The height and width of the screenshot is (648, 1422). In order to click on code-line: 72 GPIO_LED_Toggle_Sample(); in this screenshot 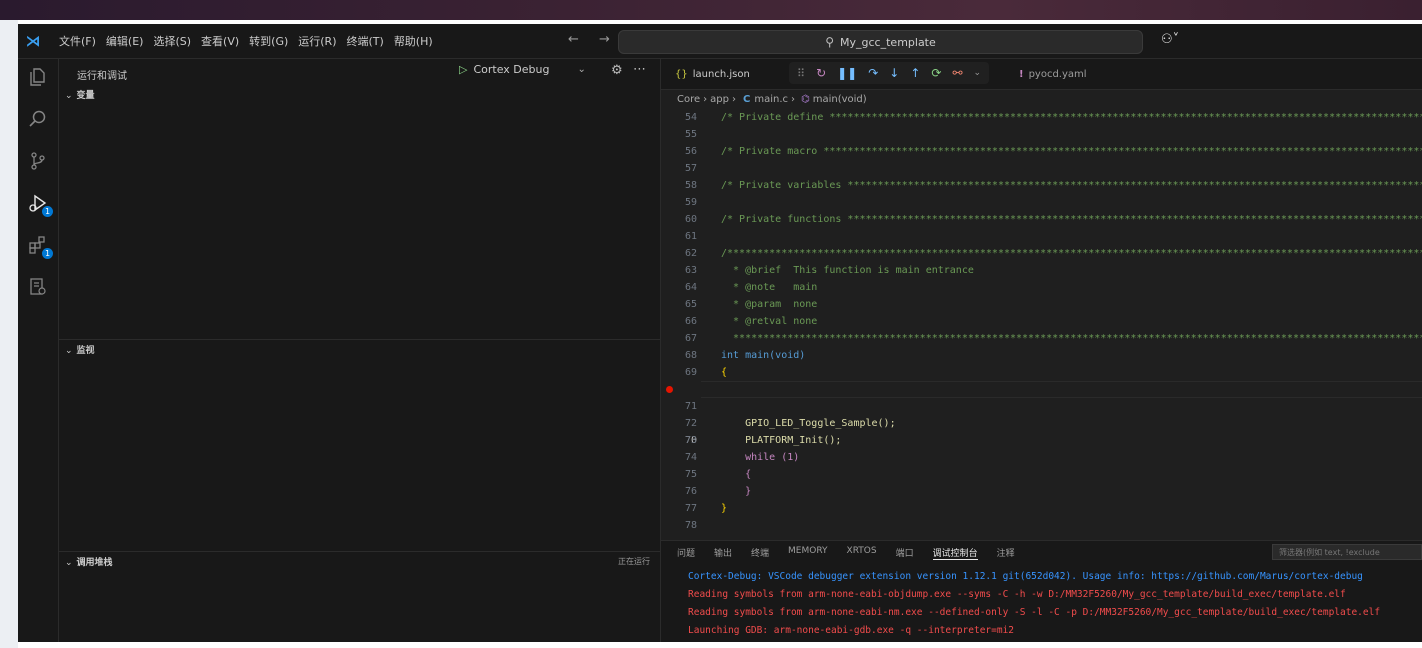, I will do `click(790, 423)`.